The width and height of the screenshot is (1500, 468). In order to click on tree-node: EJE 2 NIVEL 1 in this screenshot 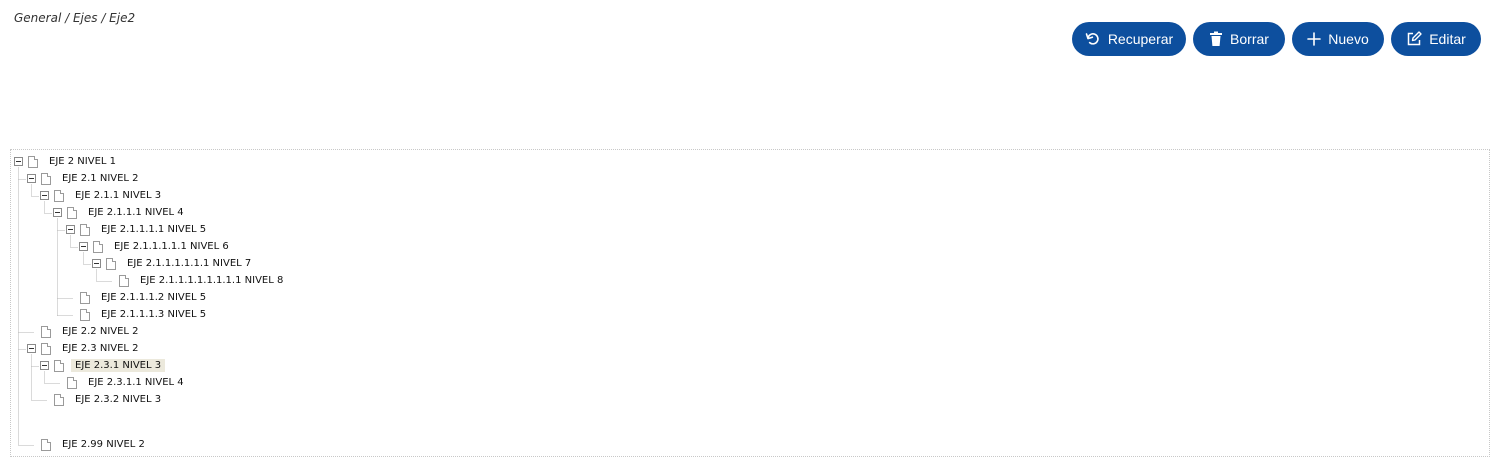, I will do `click(67, 161)`.